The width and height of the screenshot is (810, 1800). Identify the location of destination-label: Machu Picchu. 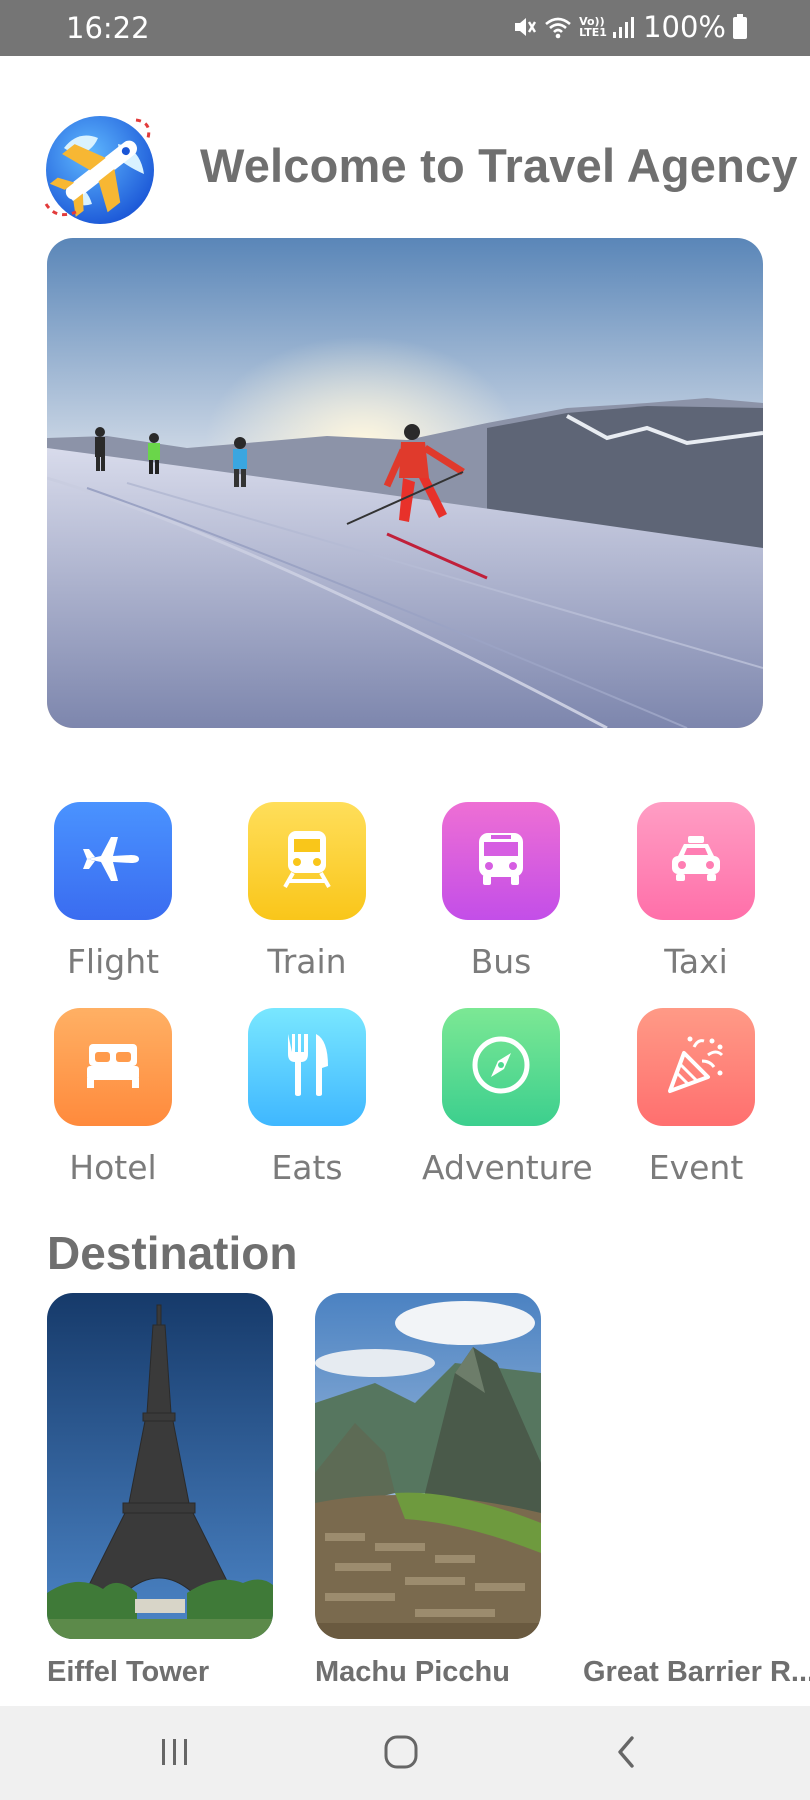
(412, 1672).